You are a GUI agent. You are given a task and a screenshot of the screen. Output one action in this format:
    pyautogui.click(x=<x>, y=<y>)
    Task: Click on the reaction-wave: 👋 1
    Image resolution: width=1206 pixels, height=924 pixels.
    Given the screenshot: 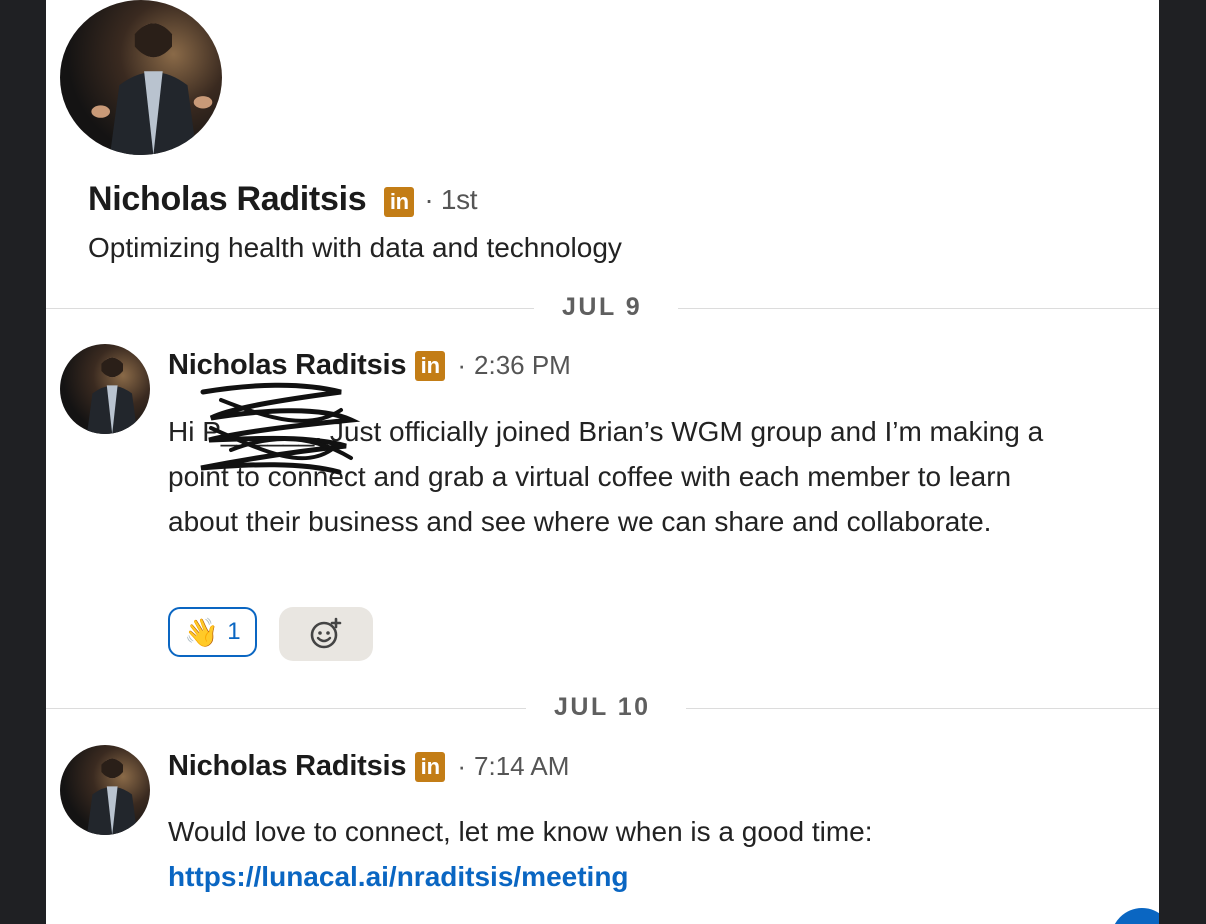 What is the action you would take?
    pyautogui.click(x=212, y=632)
    